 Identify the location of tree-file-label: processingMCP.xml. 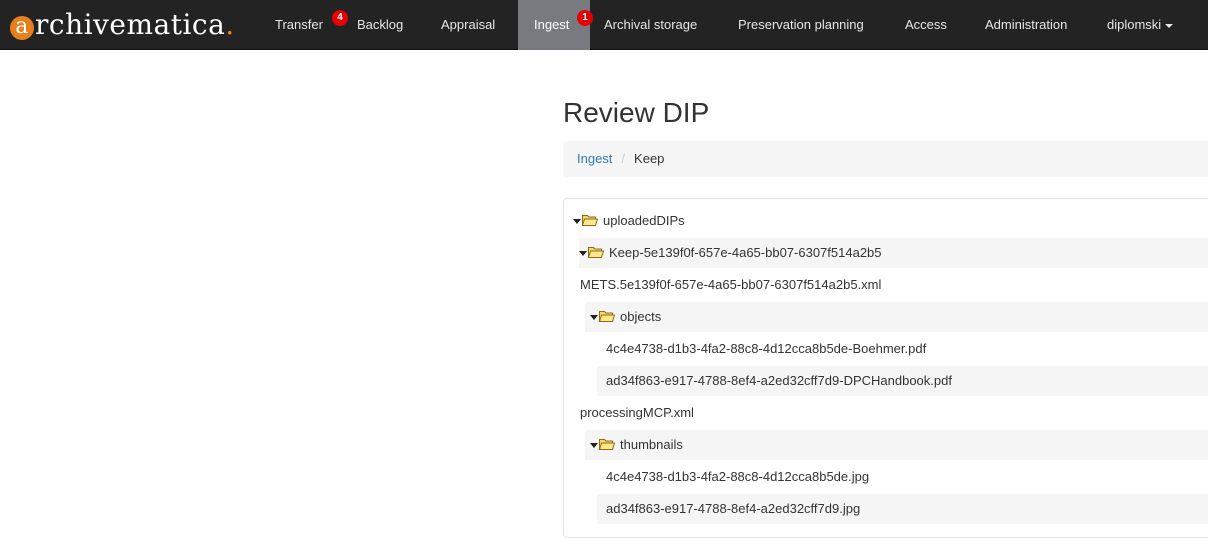
(637, 412).